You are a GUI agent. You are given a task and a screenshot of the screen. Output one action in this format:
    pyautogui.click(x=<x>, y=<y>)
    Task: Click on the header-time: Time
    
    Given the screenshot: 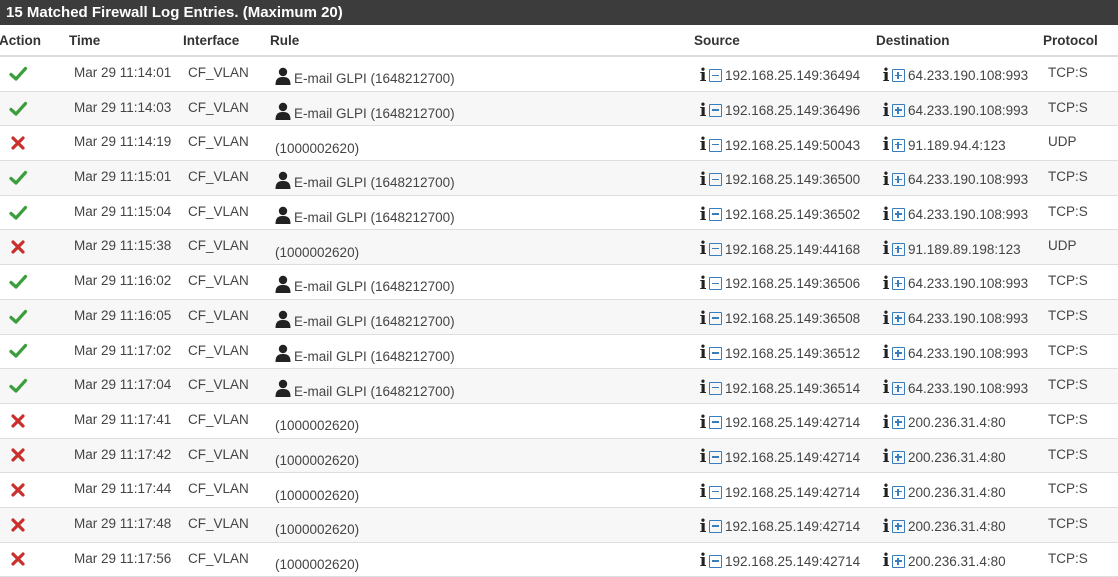 What is the action you would take?
    pyautogui.click(x=84, y=40)
    